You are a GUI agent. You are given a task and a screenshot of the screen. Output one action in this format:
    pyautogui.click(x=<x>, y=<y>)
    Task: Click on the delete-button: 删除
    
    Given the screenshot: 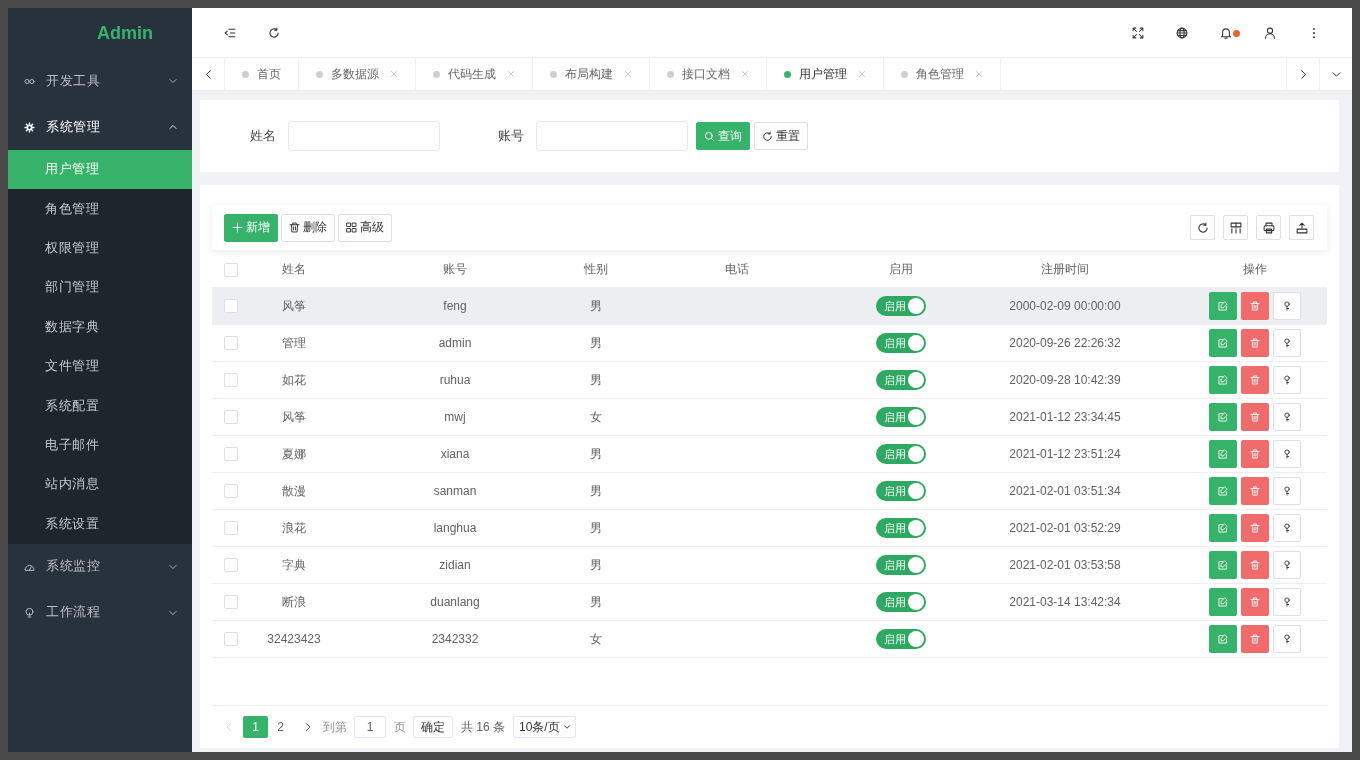 What is the action you would take?
    pyautogui.click(x=308, y=227)
    